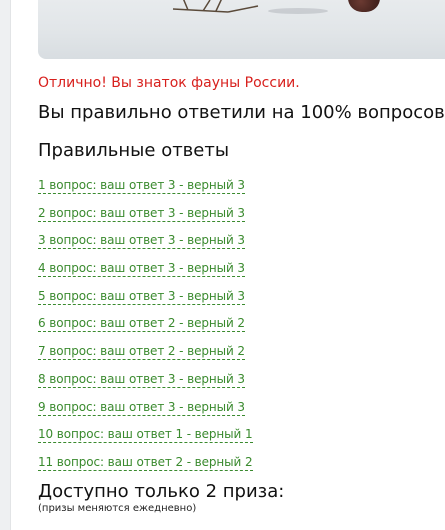  What do you see at coordinates (141, 241) in the screenshot?
I see `answer-link: 3 вопрос: ваш ответ 3 - верный 3` at bounding box center [141, 241].